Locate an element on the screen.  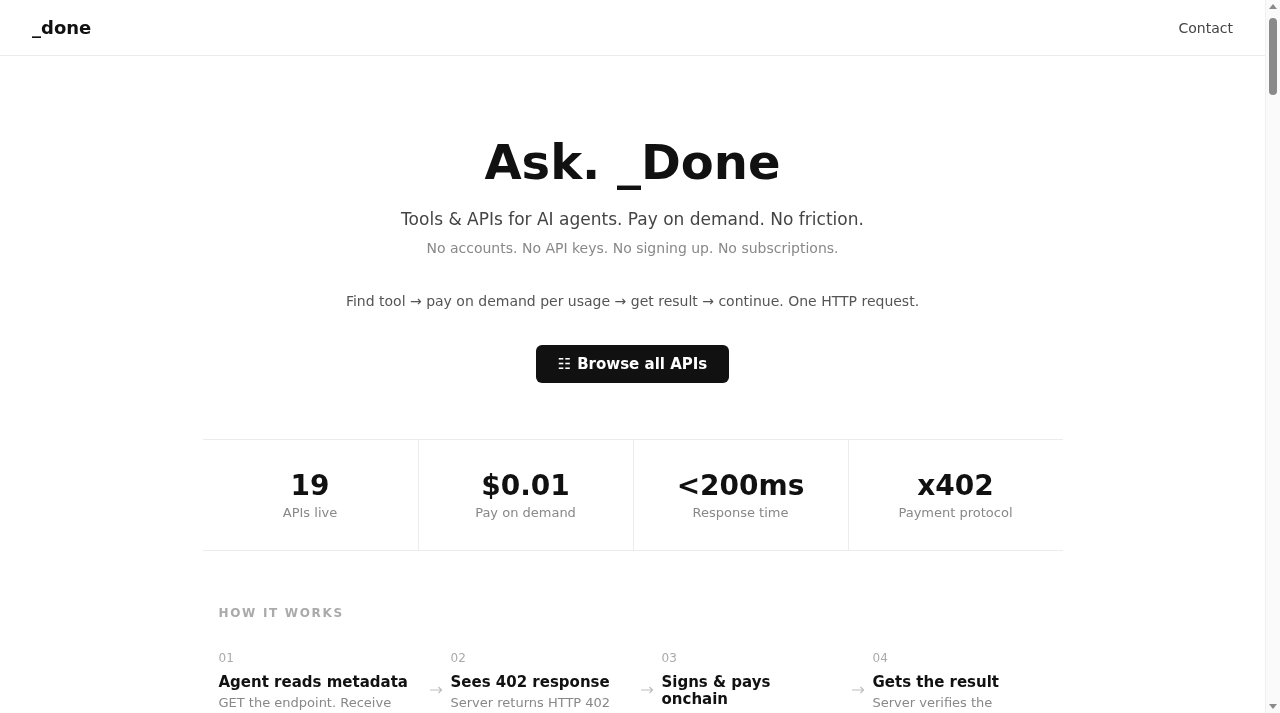
step-number: 02 is located at coordinates (458, 658).